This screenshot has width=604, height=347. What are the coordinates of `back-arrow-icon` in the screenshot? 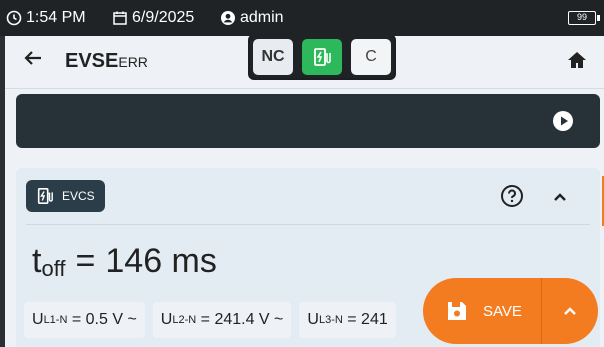 It's located at (33, 60).